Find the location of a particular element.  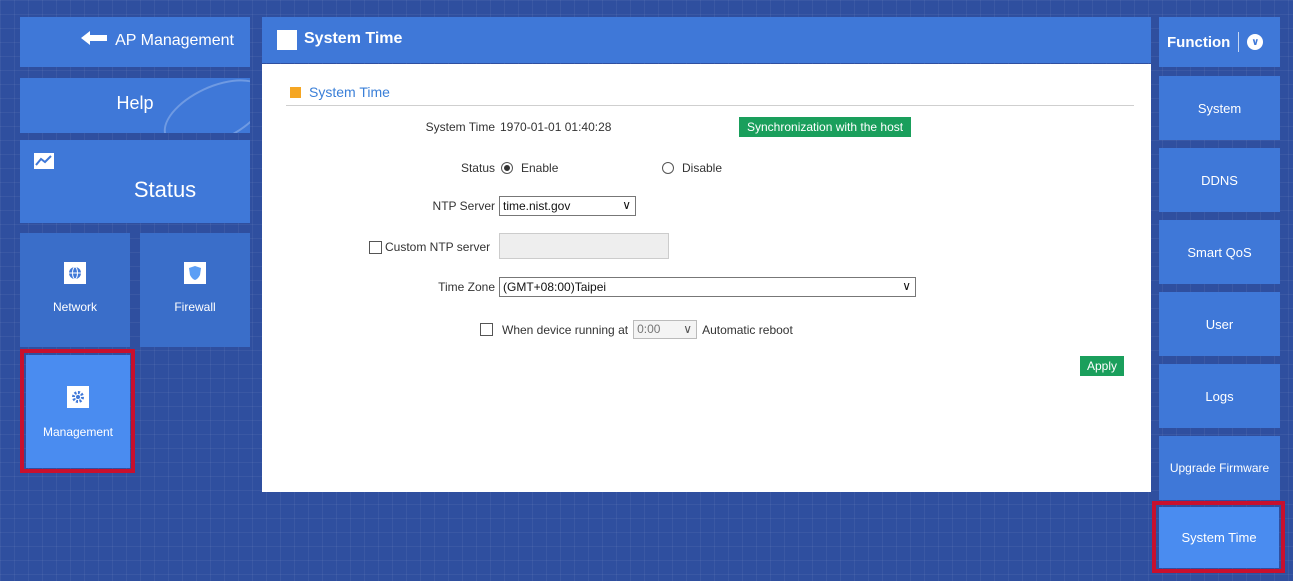

nav-item-label: DDNS is located at coordinates (1219, 180).